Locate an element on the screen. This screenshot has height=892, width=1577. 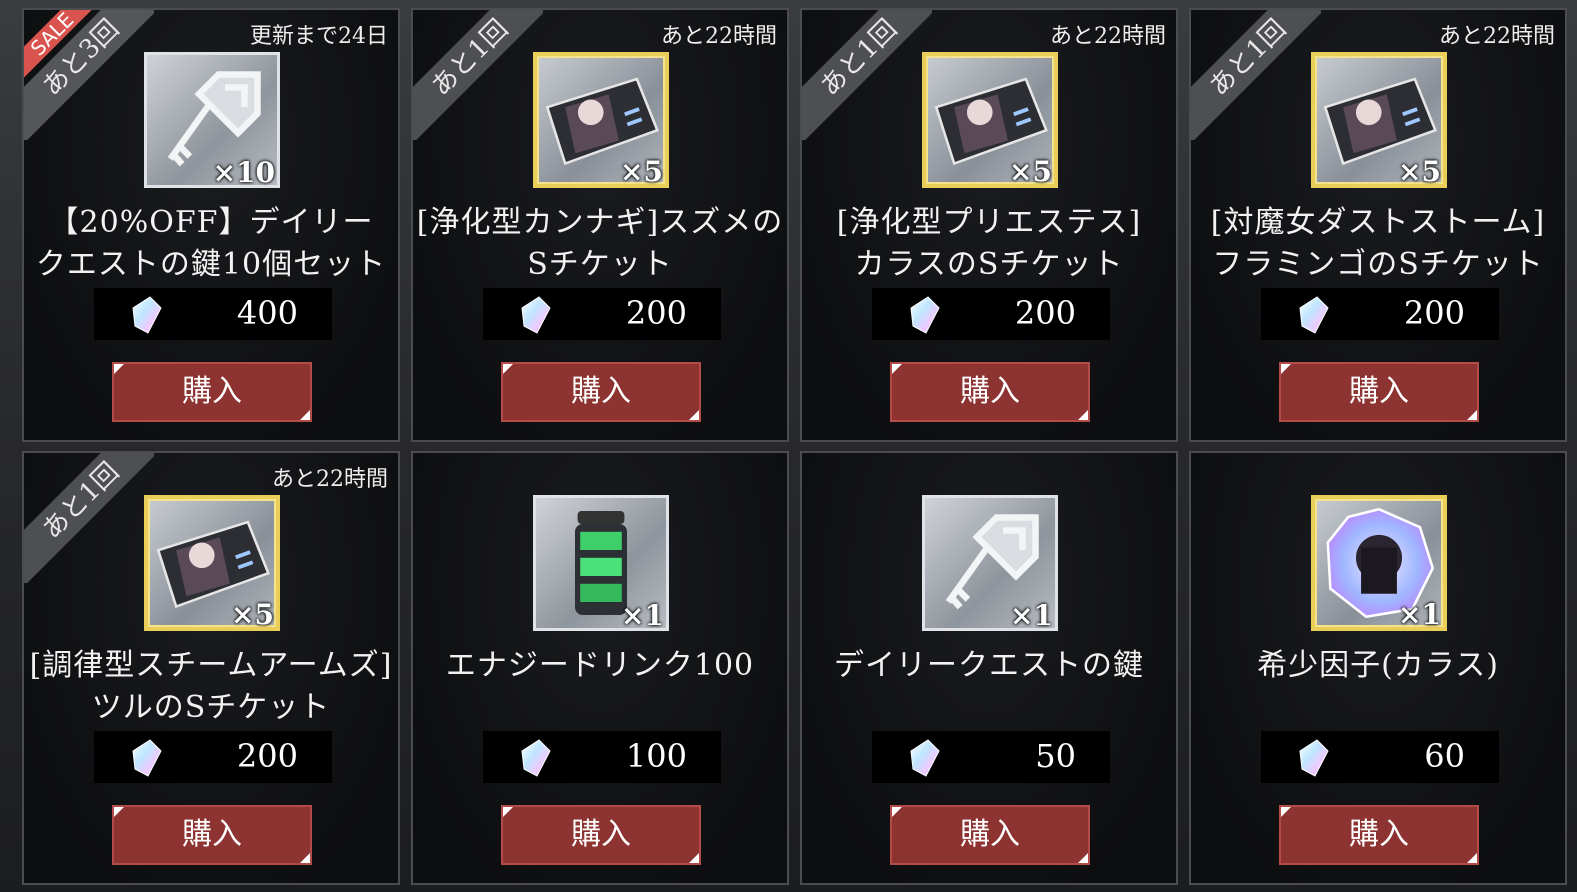
item-name-line1: [浄化型プリエステス] is located at coordinates (989, 222).